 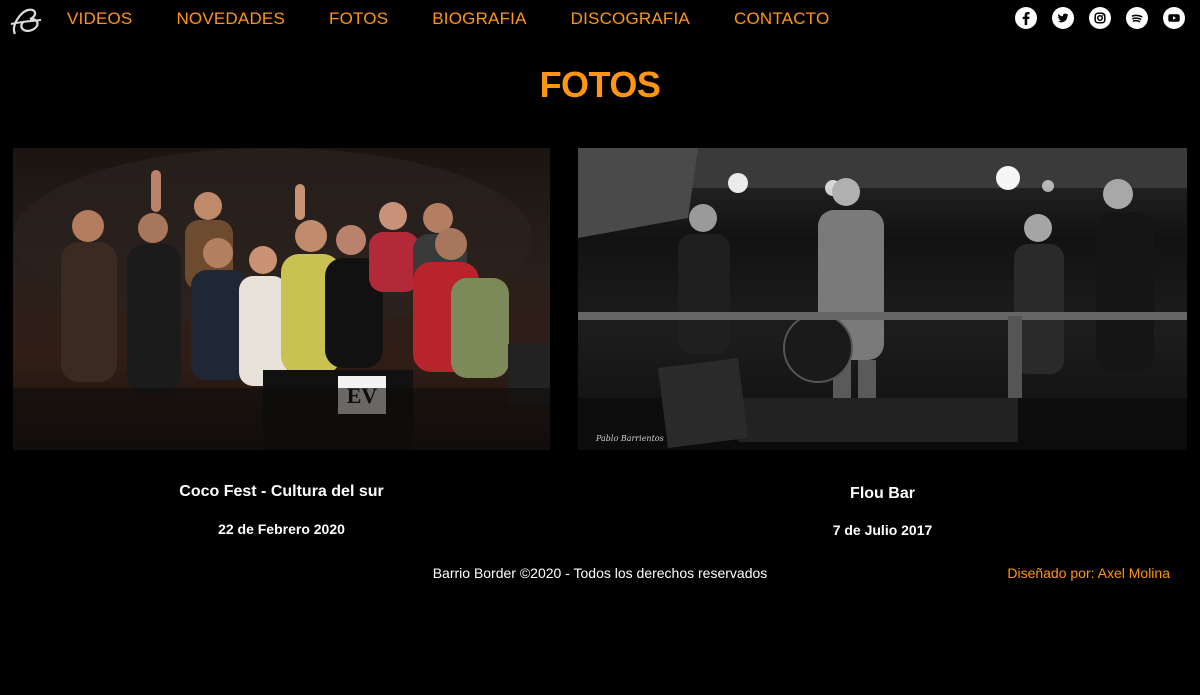 I want to click on nav-novedades: NOVEDADES, so click(x=230, y=19).